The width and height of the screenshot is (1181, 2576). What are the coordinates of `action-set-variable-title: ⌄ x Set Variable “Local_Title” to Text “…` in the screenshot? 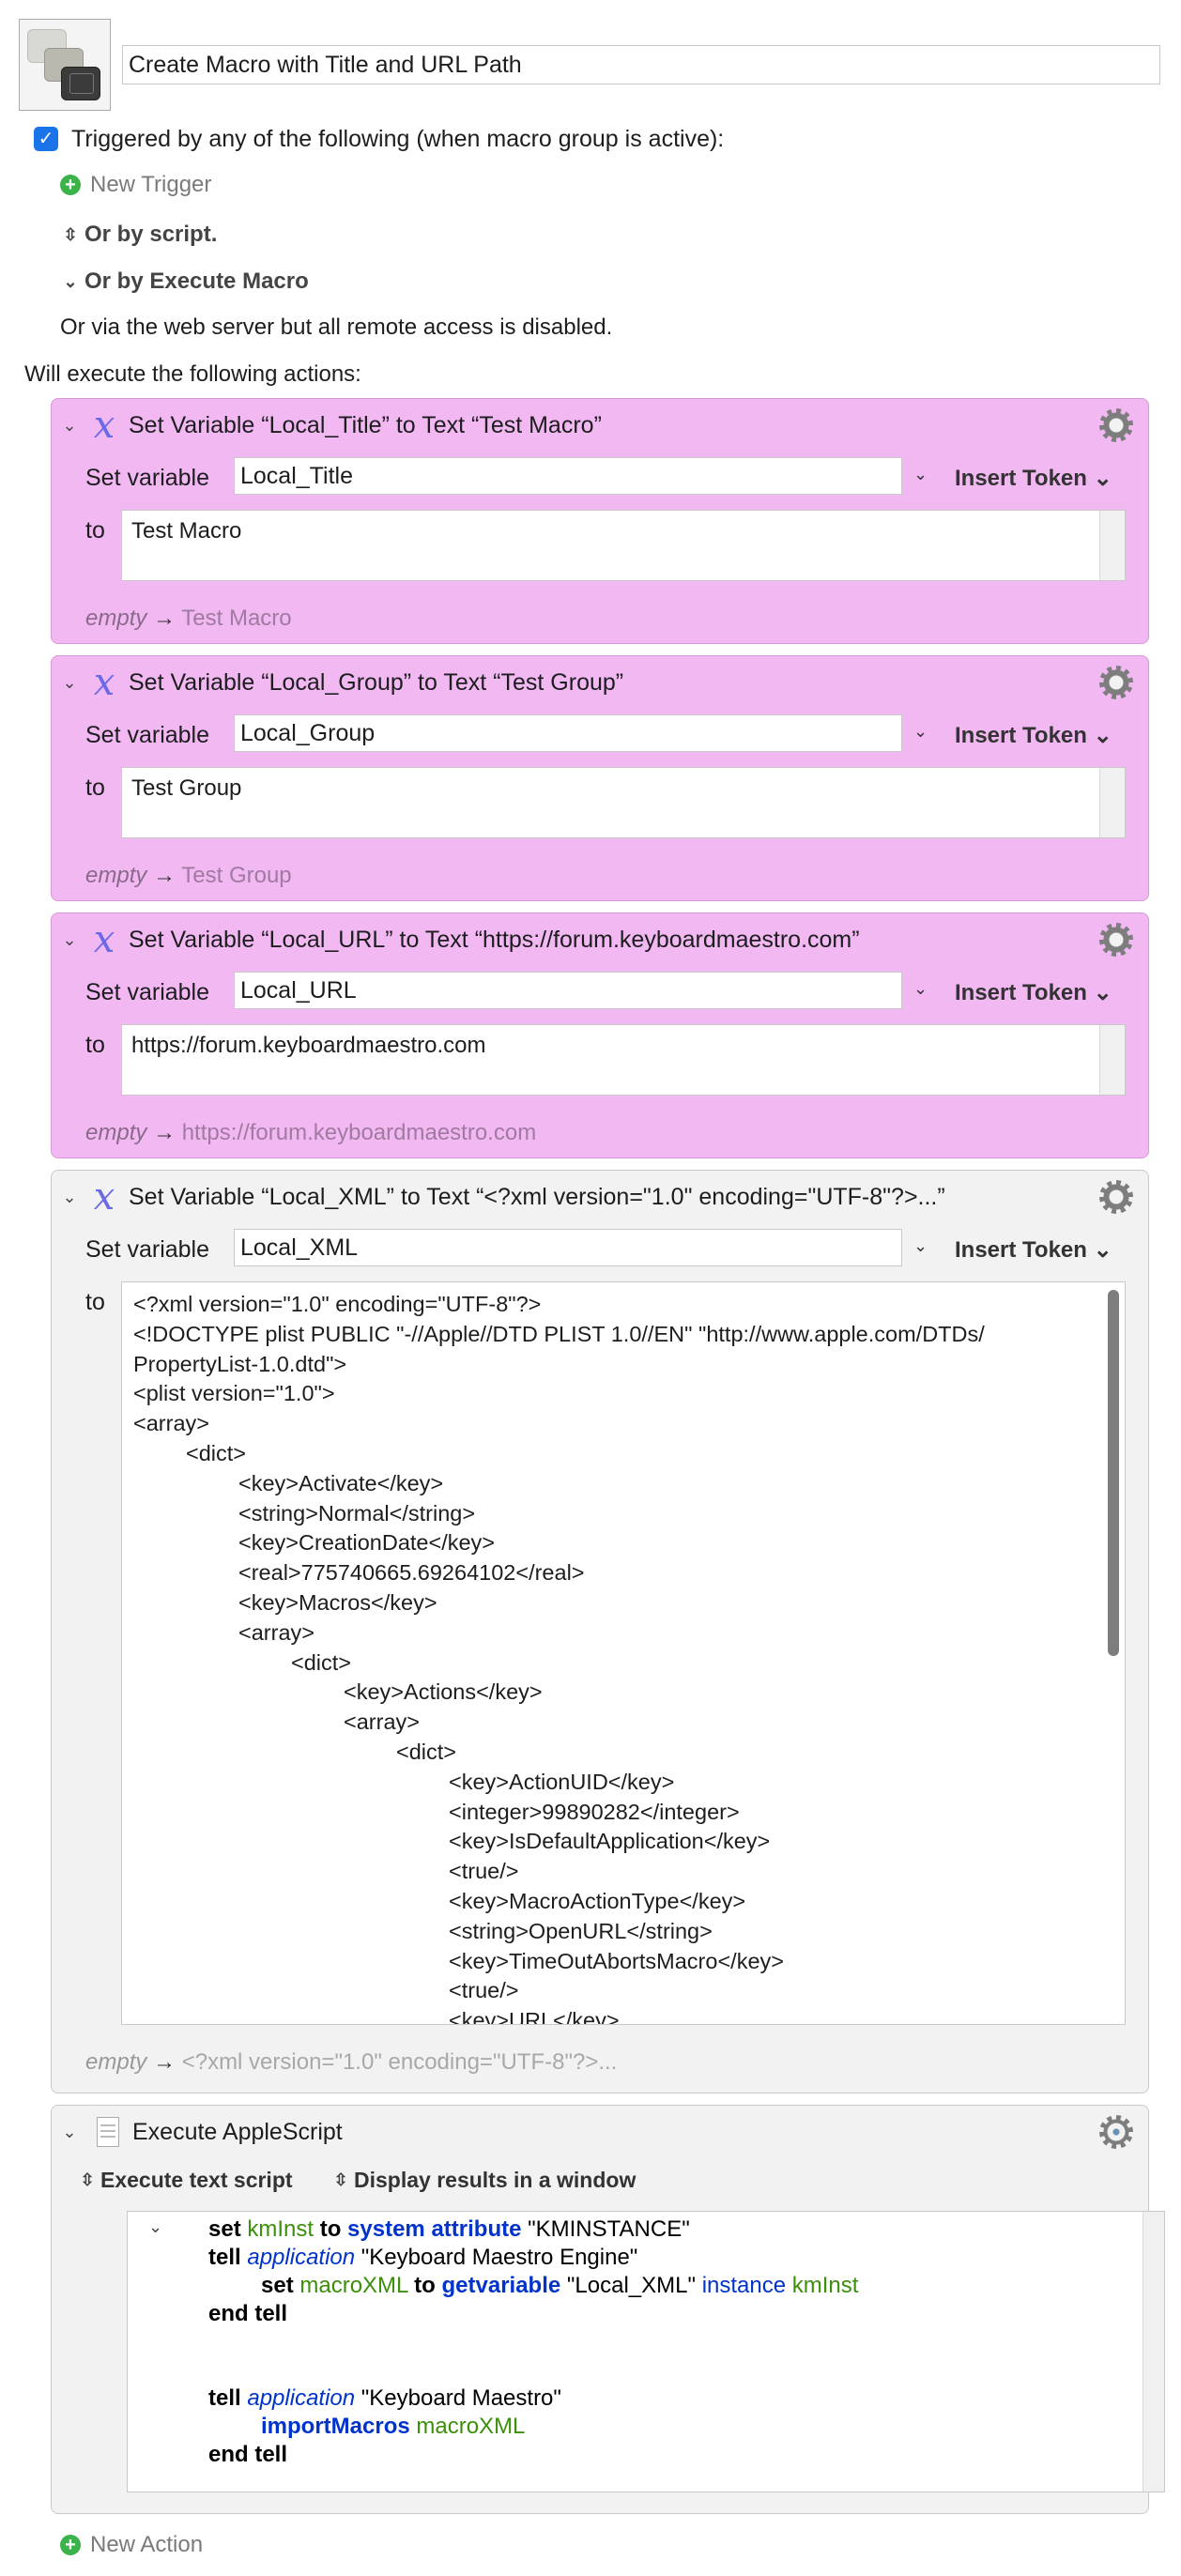 It's located at (600, 521).